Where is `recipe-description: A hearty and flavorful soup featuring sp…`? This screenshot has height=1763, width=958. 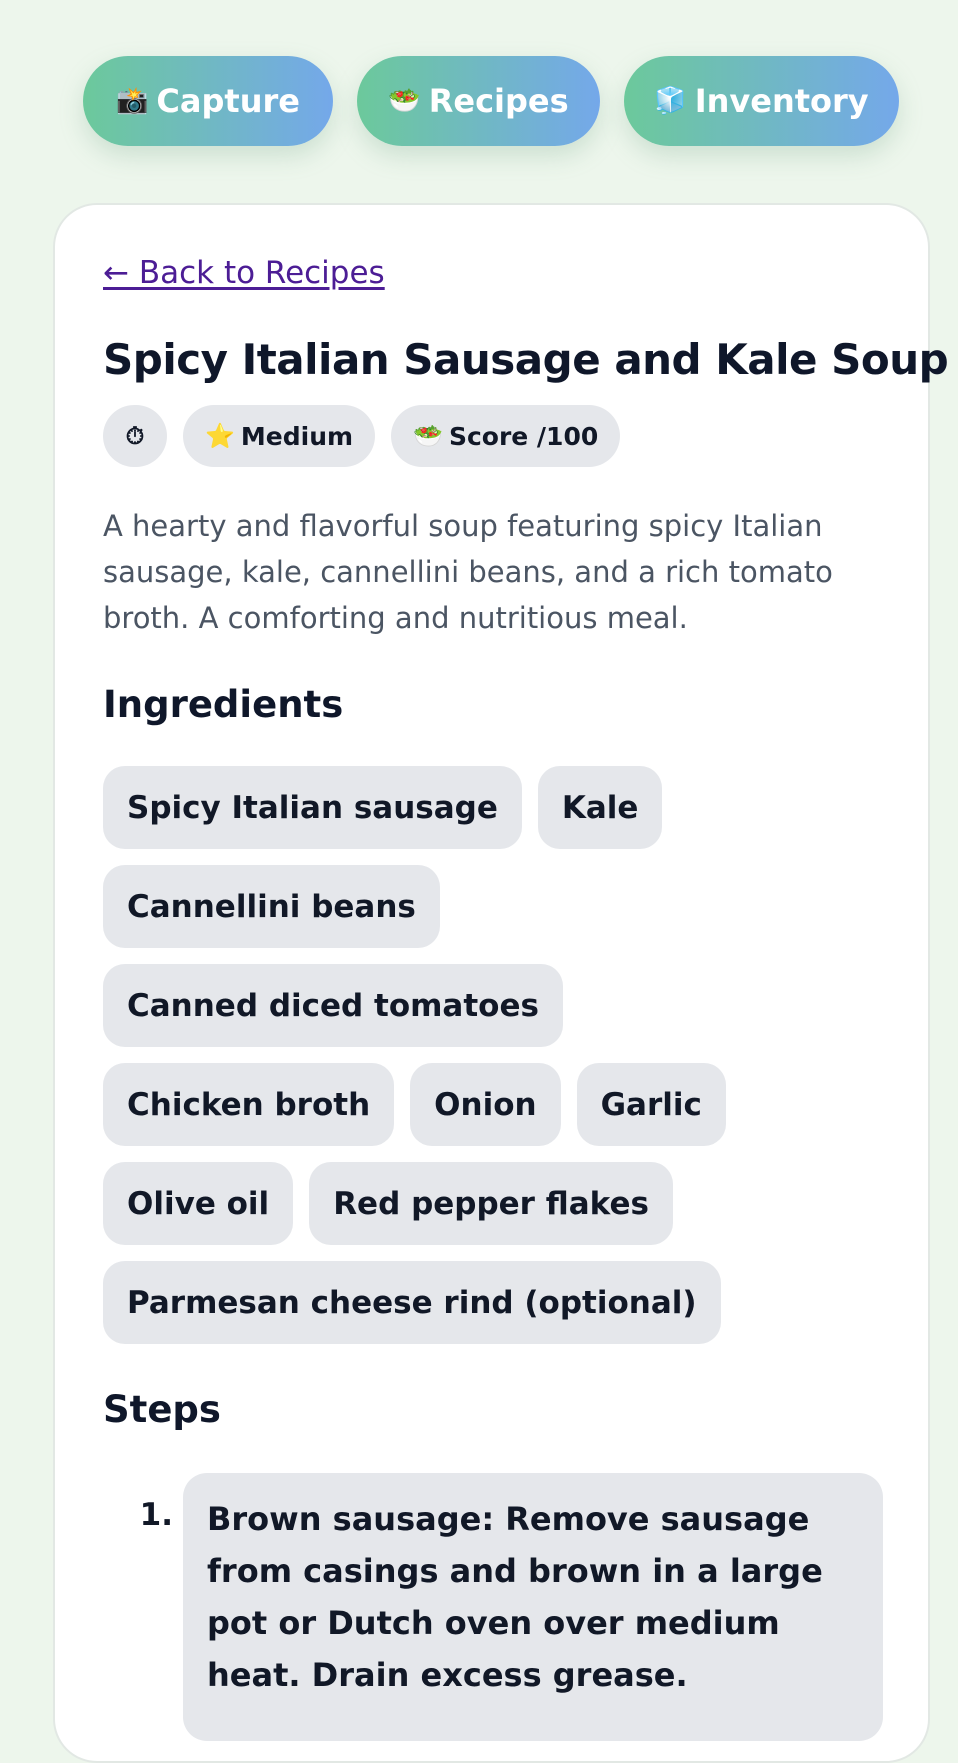
recipe-description: A hearty and flavorful soup featuring sp… is located at coordinates (468, 572).